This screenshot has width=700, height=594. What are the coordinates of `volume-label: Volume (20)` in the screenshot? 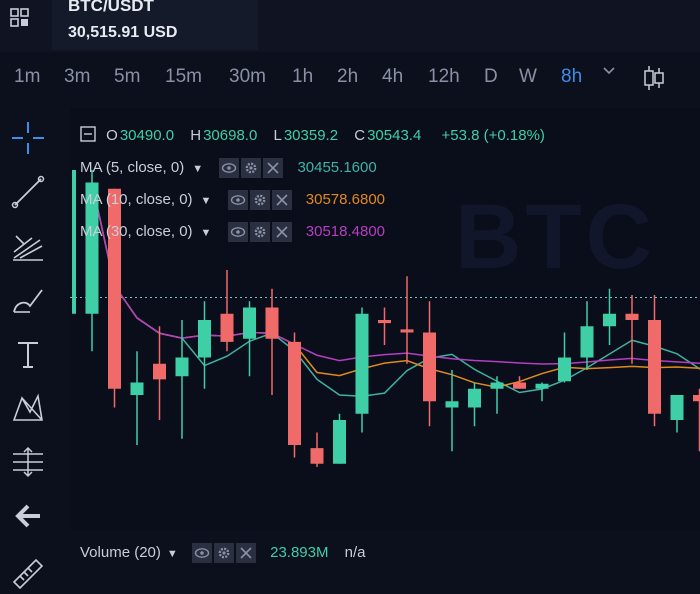 It's located at (120, 552).